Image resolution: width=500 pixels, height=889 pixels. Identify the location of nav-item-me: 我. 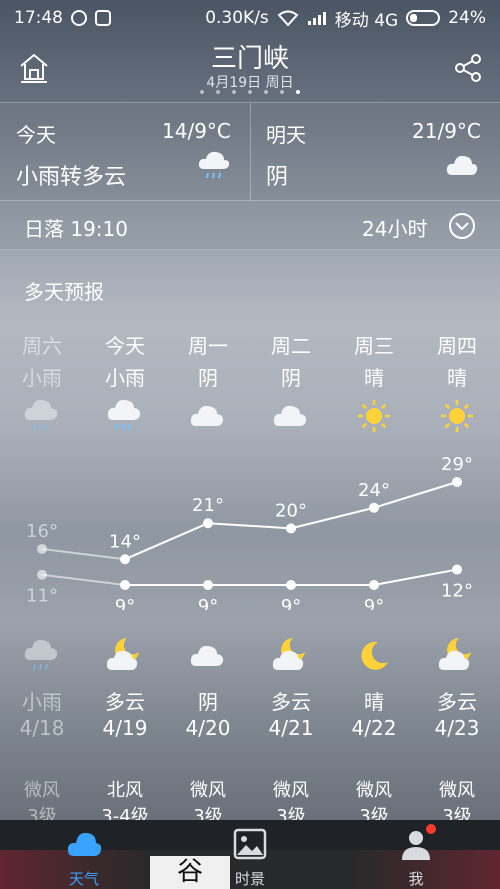
(416, 854).